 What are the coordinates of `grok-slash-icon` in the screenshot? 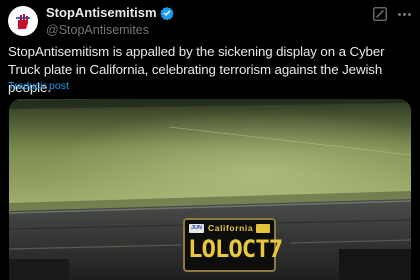 It's located at (380, 14).